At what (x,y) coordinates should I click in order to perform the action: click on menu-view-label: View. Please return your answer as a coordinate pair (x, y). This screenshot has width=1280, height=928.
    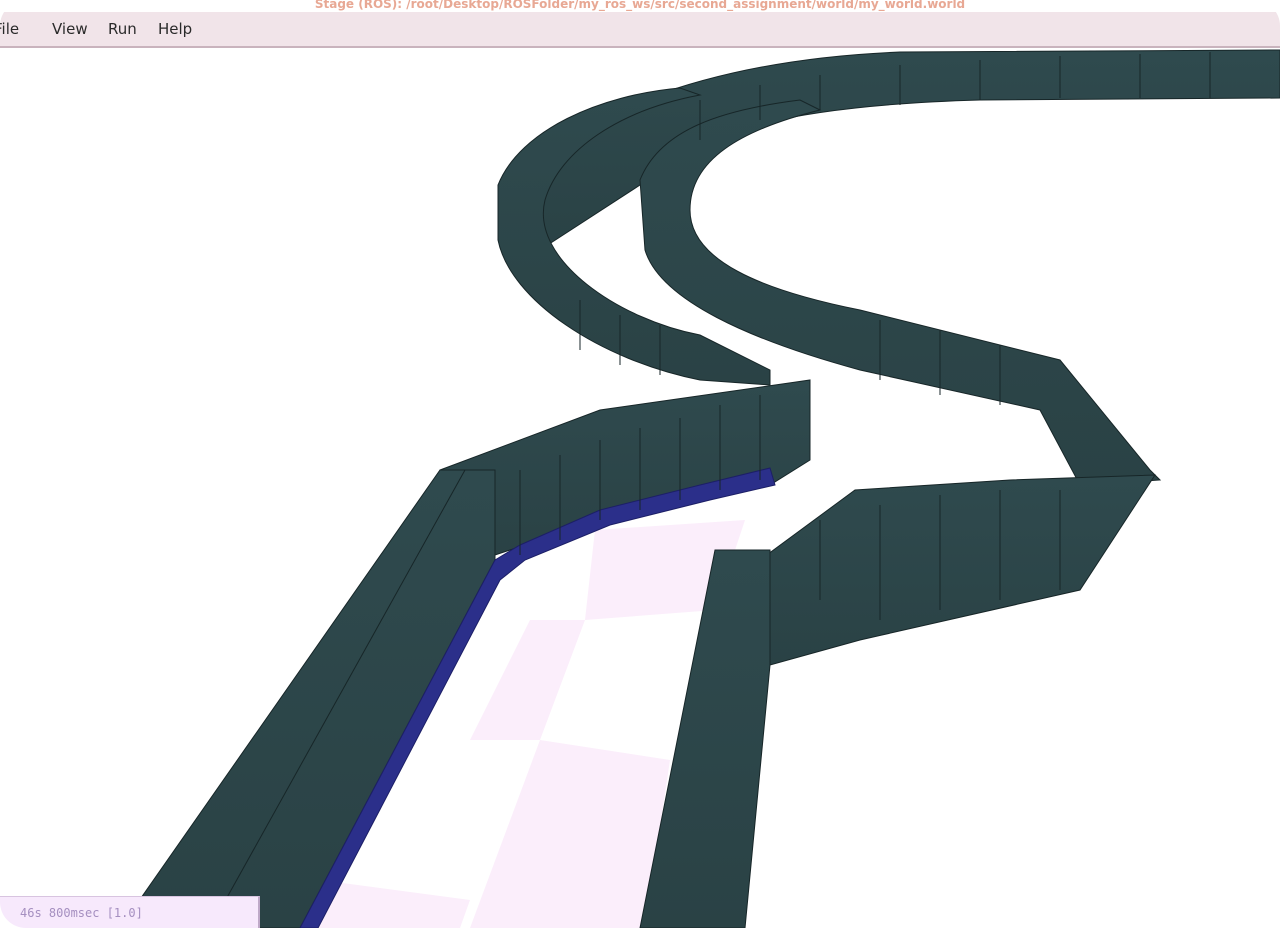
    Looking at the image, I should click on (70, 29).